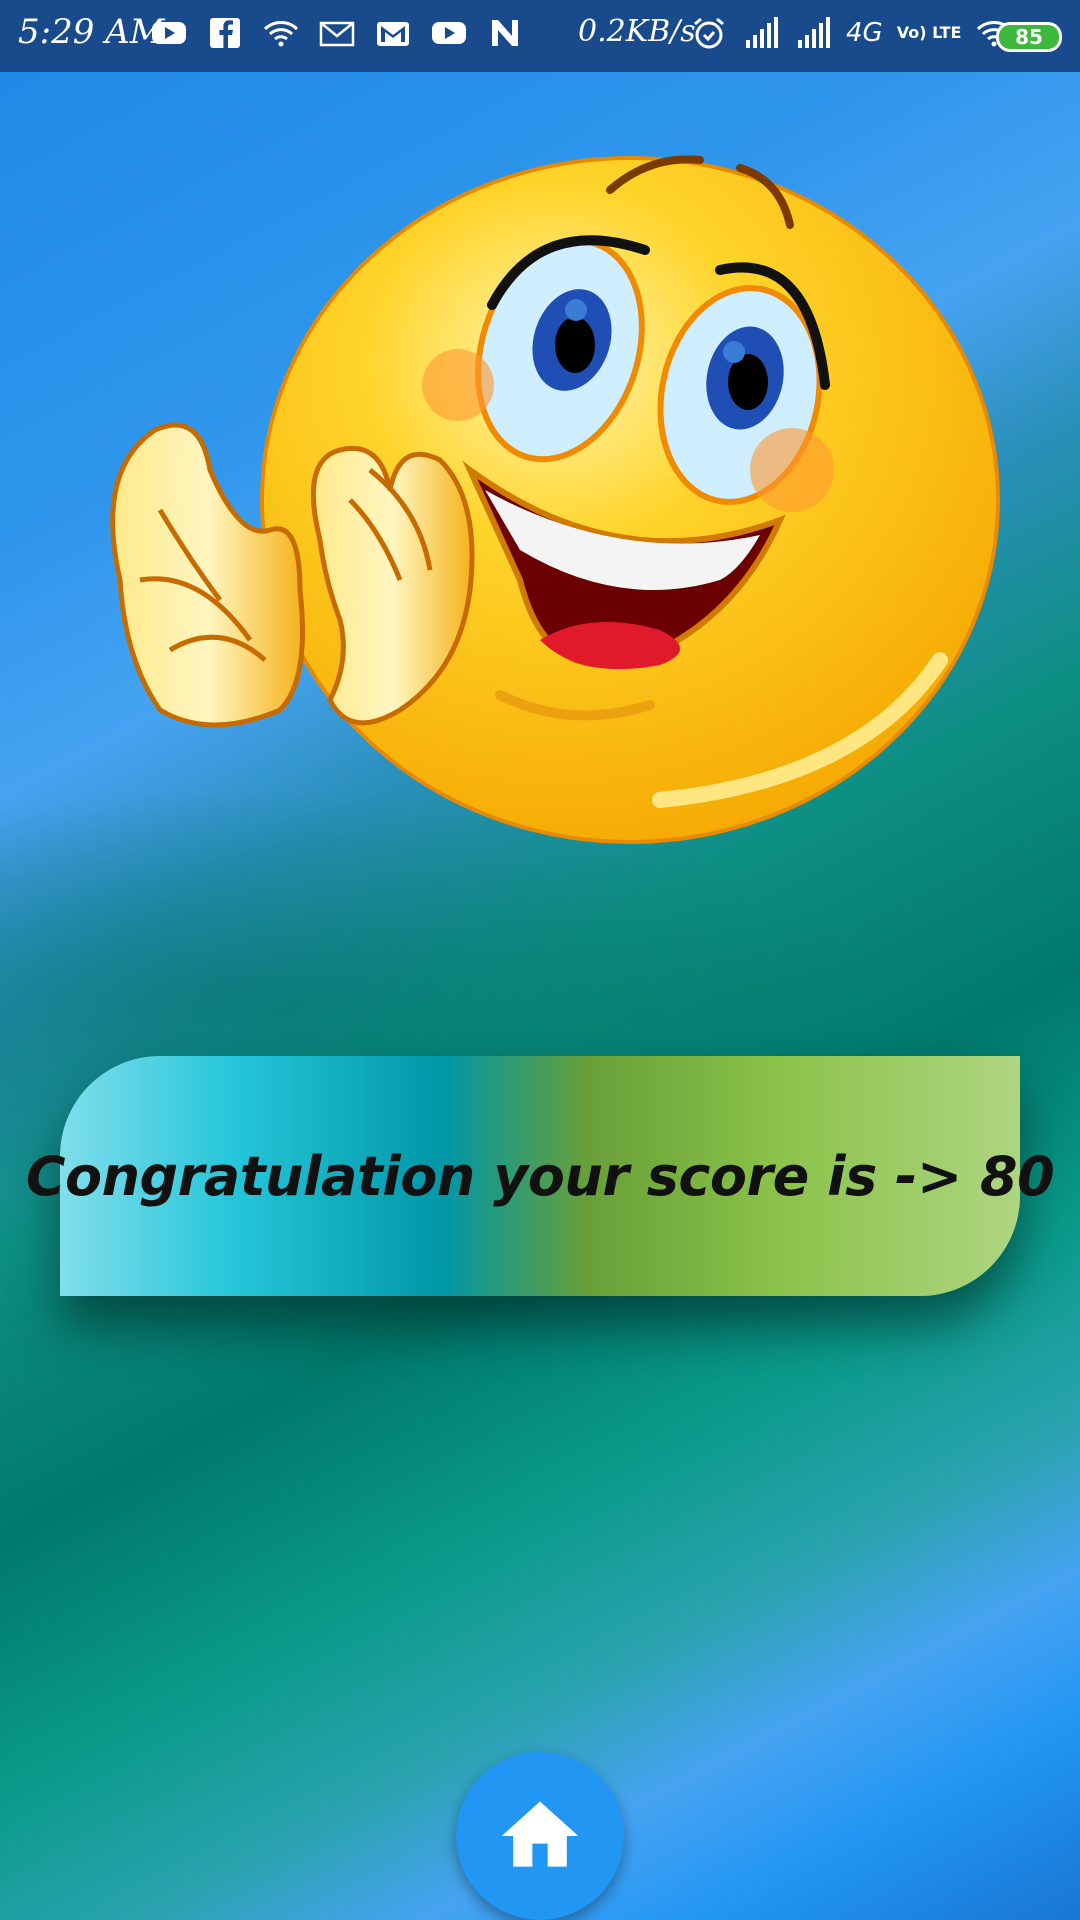  I want to click on score-card: Congratulation your score is -> 80, so click(540, 1176).